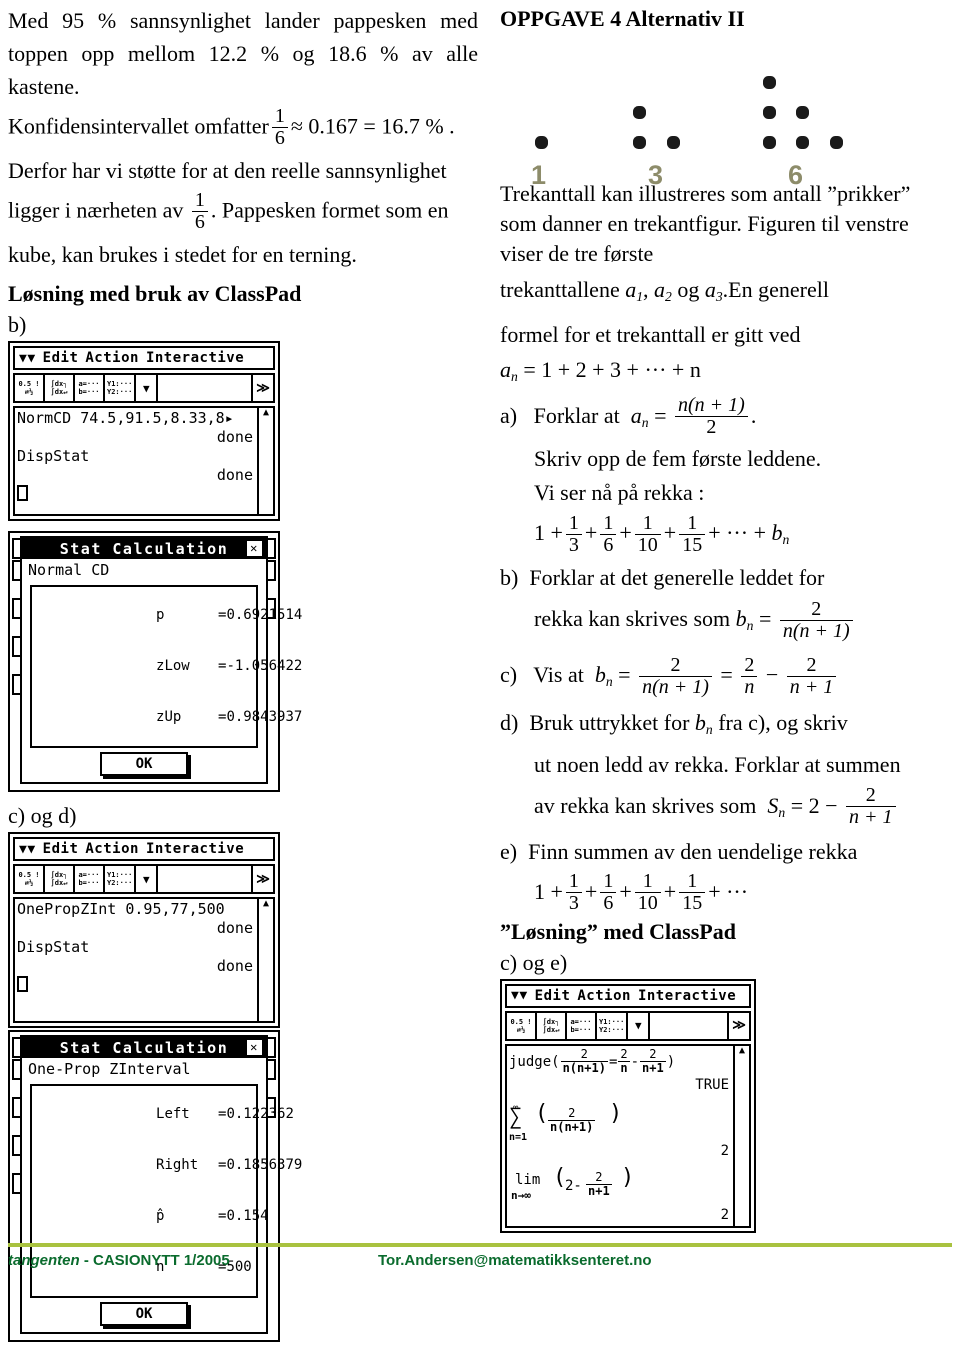 This screenshot has width=960, height=1352. What do you see at coordinates (749, 676) in the screenshot?
I see `item-c-fraction-2: 2n` at bounding box center [749, 676].